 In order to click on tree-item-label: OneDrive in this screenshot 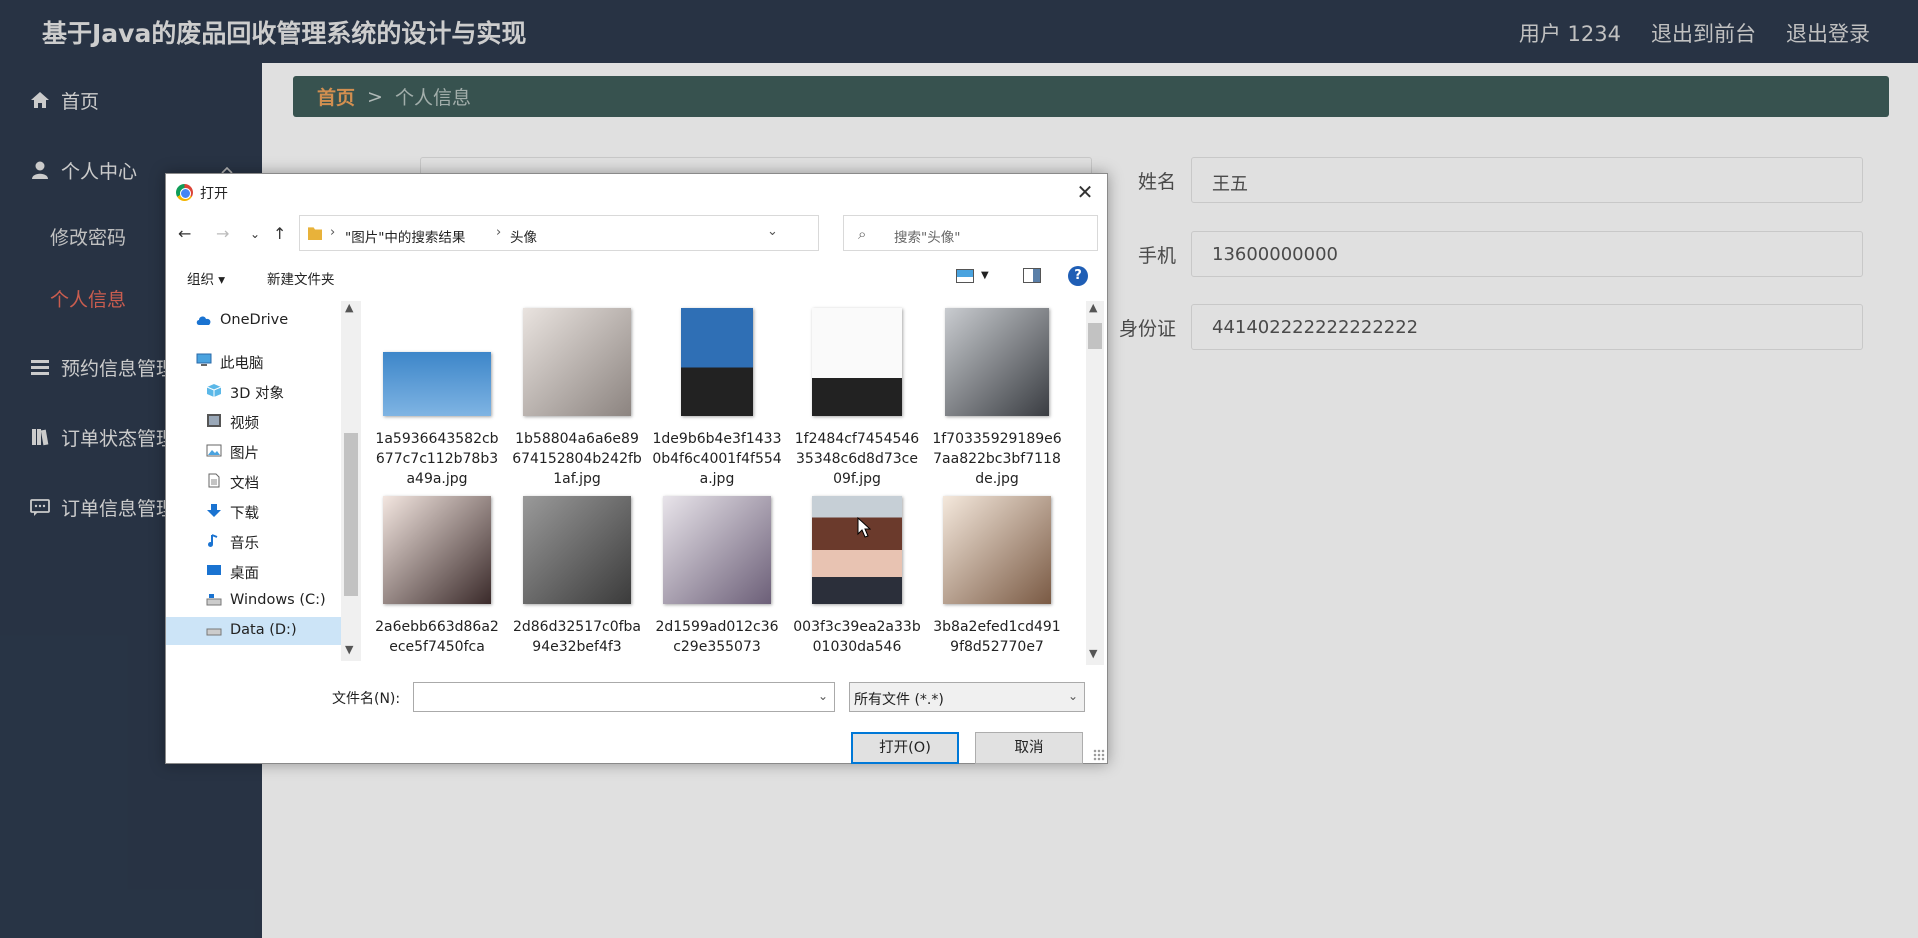, I will do `click(254, 320)`.